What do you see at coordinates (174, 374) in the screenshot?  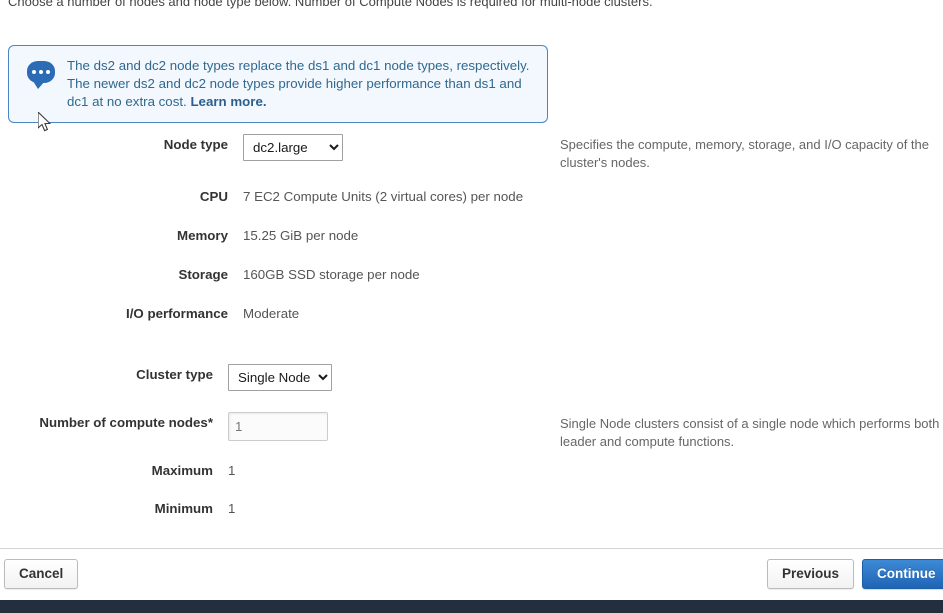 I see `cluster-type-label: Cluster type` at bounding box center [174, 374].